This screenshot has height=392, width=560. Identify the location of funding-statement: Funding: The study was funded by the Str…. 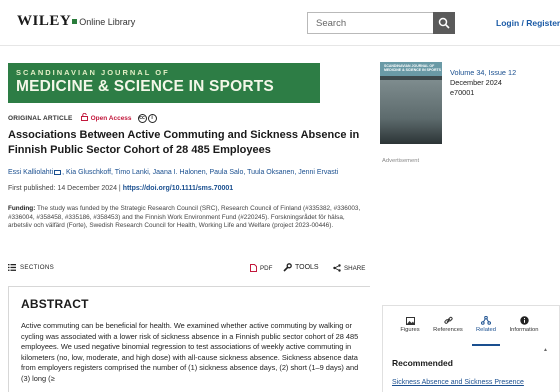
(189, 218).